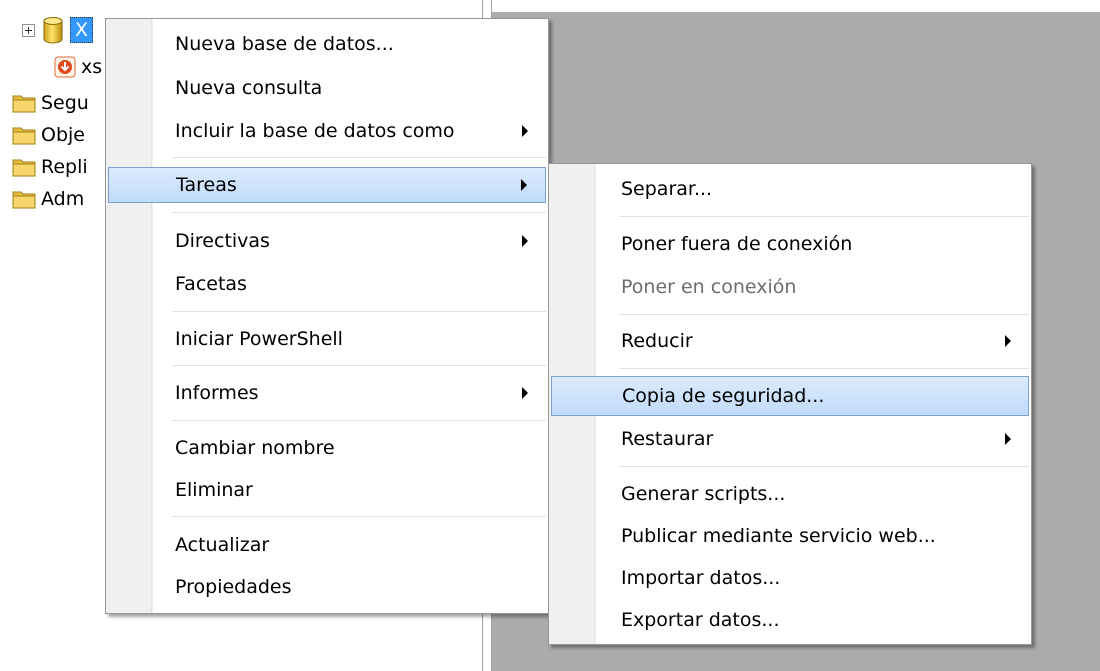  Describe the element at coordinates (737, 244) in the screenshot. I see `menu-item-label: Poner fuera de conexión` at that location.